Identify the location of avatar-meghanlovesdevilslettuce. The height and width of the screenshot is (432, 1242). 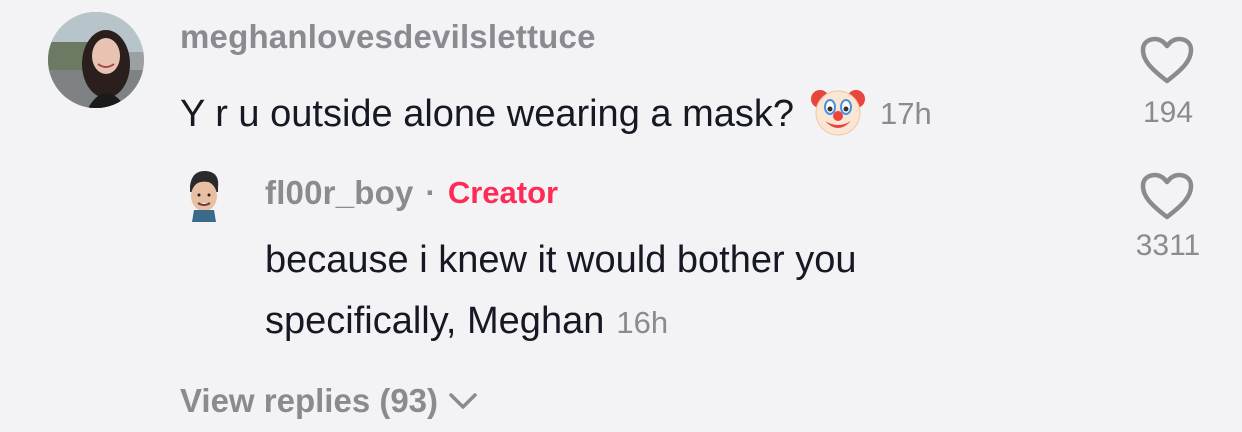
(96, 60).